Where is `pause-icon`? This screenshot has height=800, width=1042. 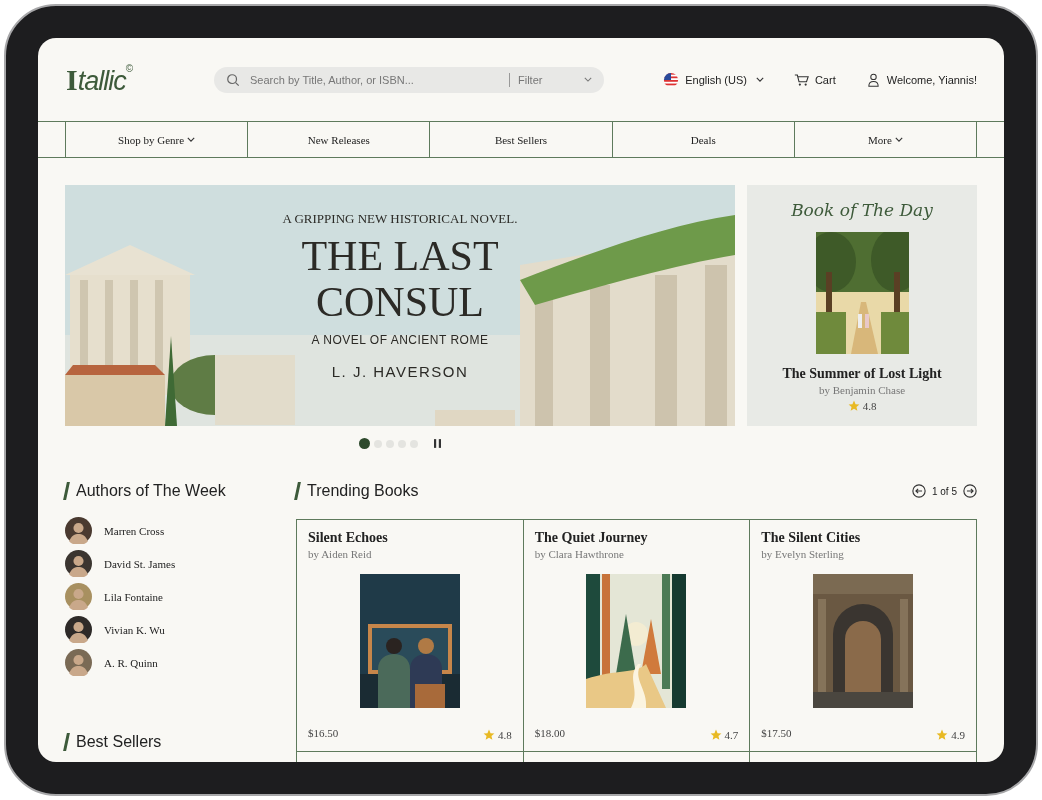 pause-icon is located at coordinates (437, 443).